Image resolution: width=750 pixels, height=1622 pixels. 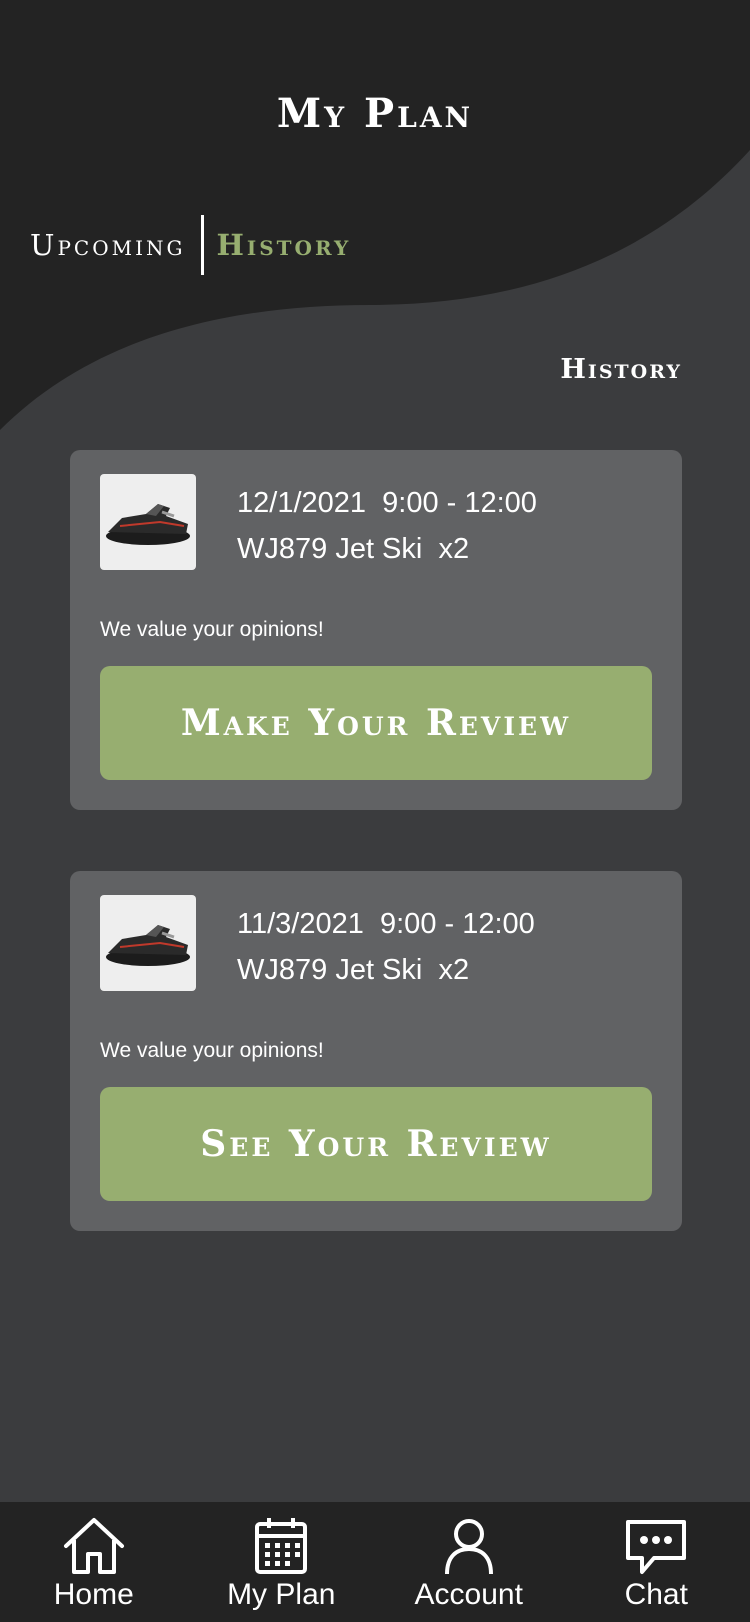 I want to click on tab-divider, so click(x=203, y=245).